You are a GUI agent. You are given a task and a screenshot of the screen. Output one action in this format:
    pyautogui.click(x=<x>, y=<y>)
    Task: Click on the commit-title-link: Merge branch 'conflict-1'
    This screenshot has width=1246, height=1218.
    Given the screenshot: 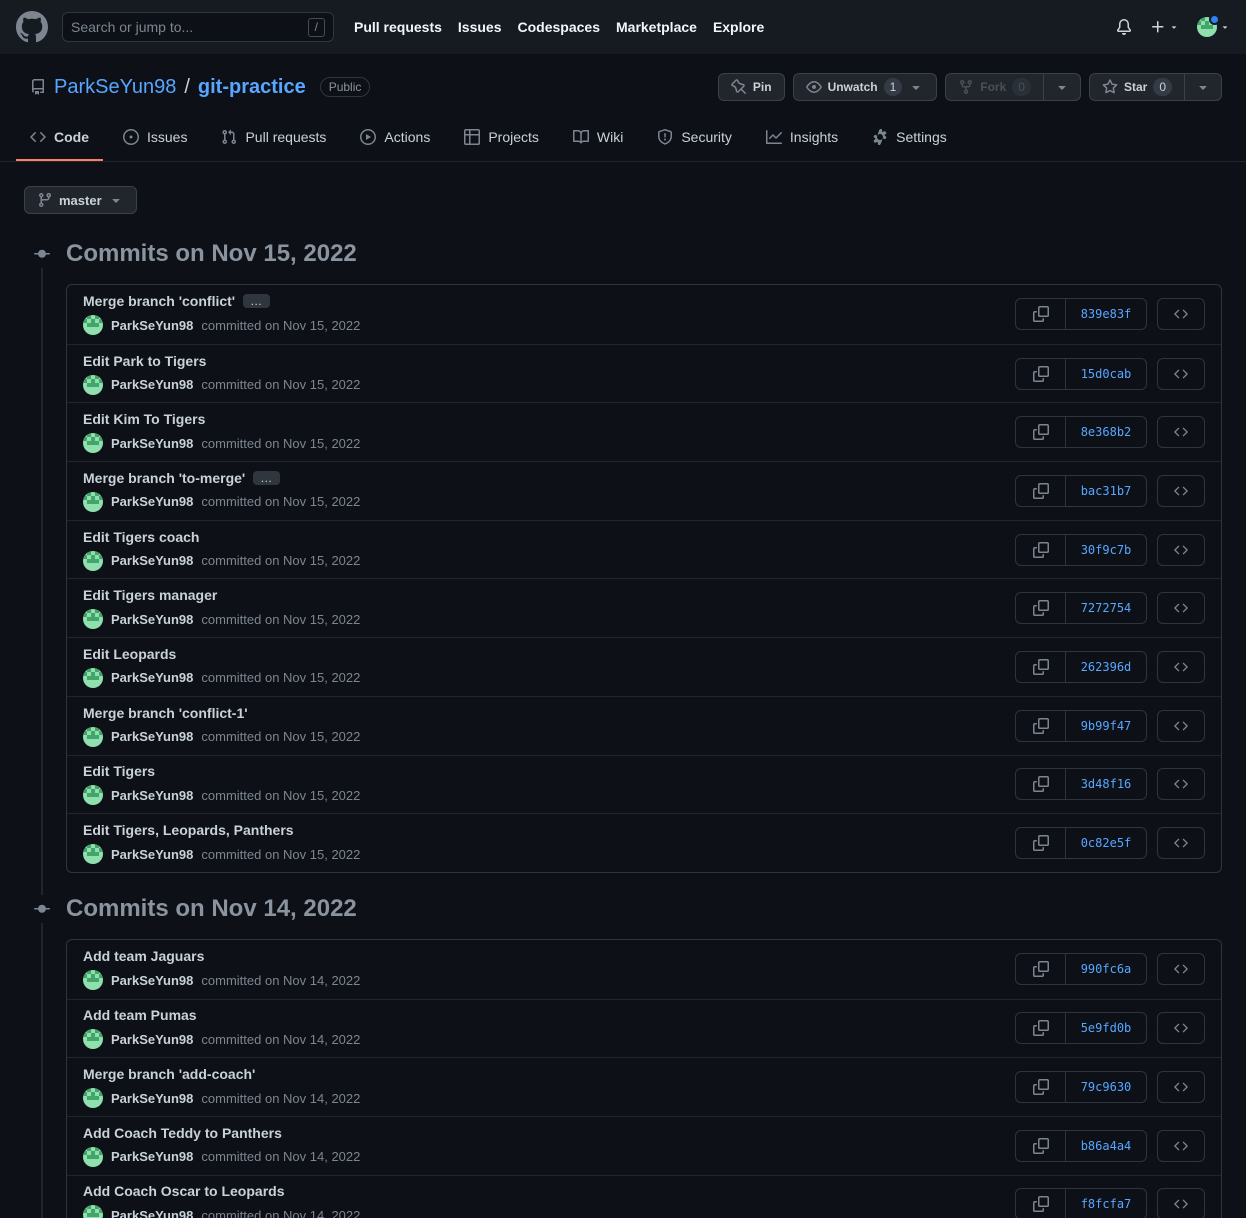 What is the action you would take?
    pyautogui.click(x=165, y=713)
    